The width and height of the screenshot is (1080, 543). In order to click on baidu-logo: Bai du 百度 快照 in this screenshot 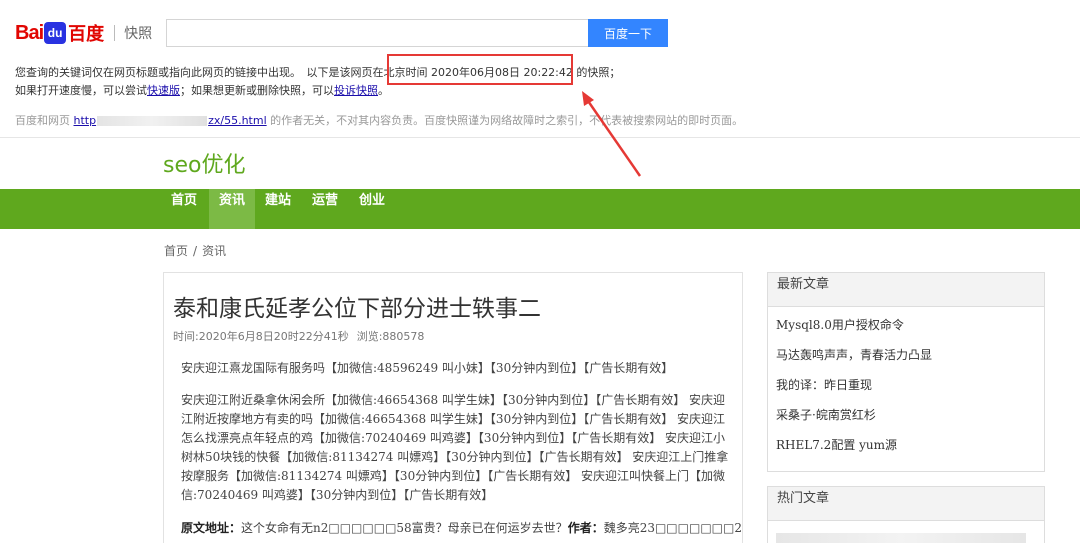, I will do `click(83, 33)`.